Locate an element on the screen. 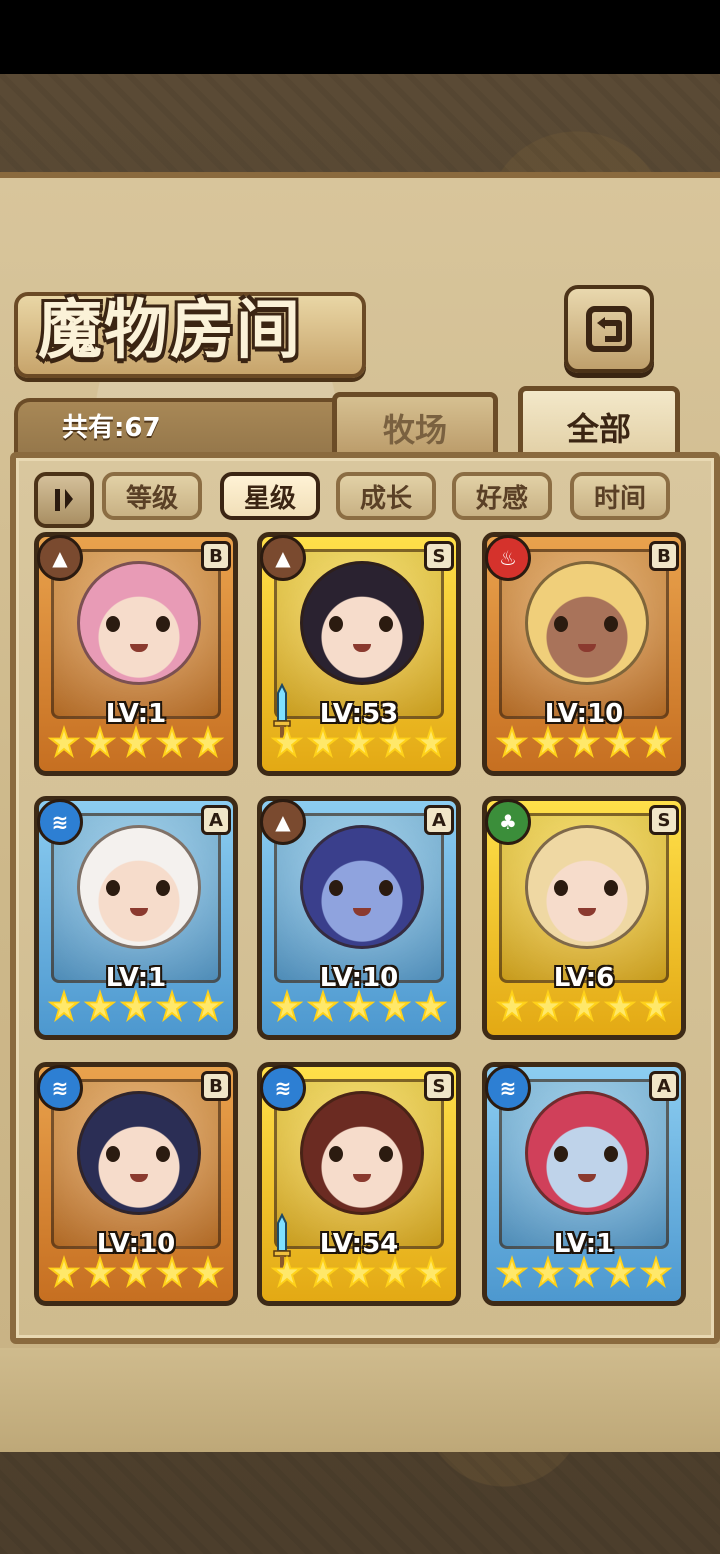  wood-icon: ♣ is located at coordinates (508, 822).